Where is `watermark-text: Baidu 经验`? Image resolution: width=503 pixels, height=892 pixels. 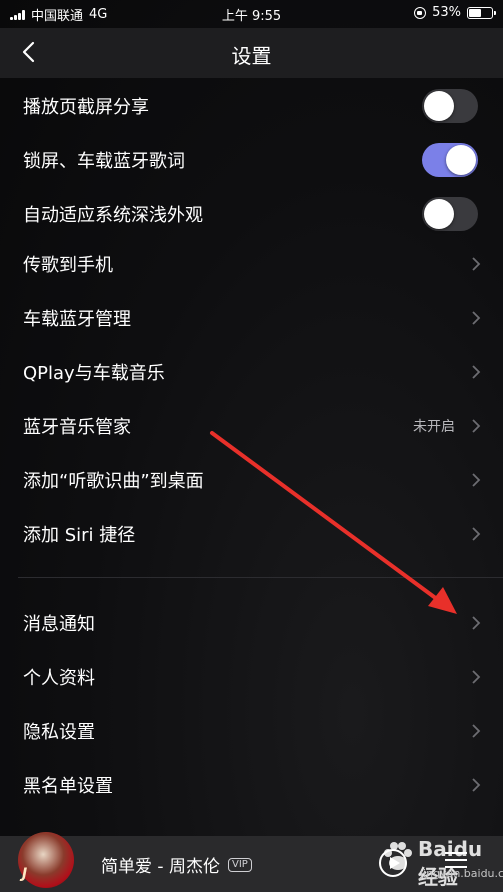
watermark-text: Baidu 经验 is located at coordinates (450, 863).